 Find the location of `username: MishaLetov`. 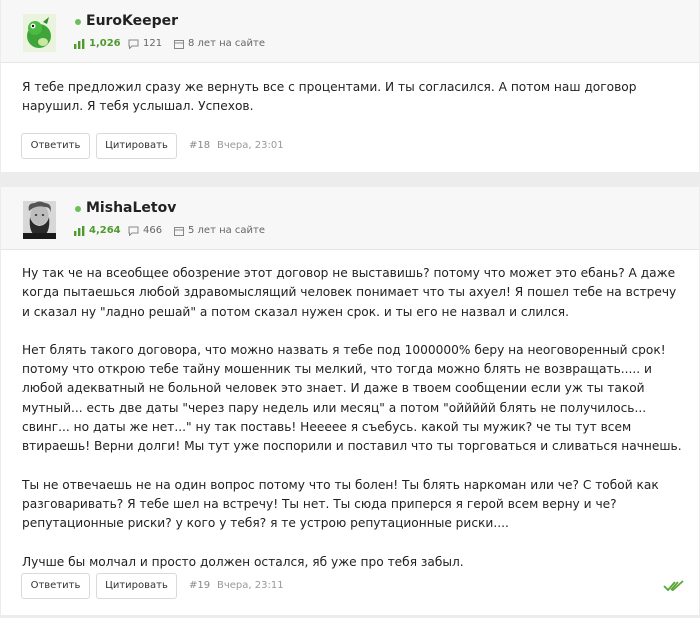

username: MishaLetov is located at coordinates (131, 208).